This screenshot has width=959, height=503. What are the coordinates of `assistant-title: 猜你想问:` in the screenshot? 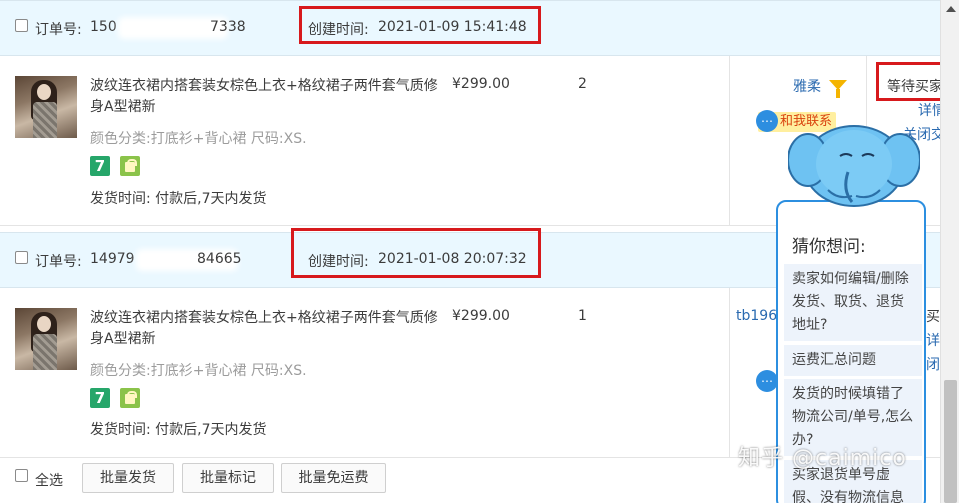 It's located at (829, 247).